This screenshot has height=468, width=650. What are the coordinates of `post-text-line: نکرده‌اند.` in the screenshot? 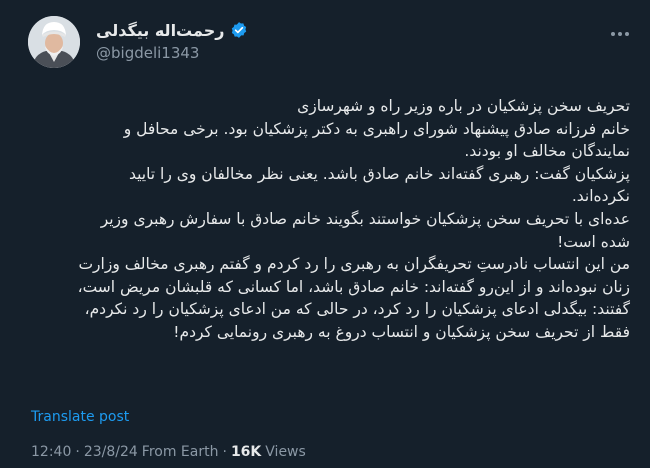 It's located at (600, 196).